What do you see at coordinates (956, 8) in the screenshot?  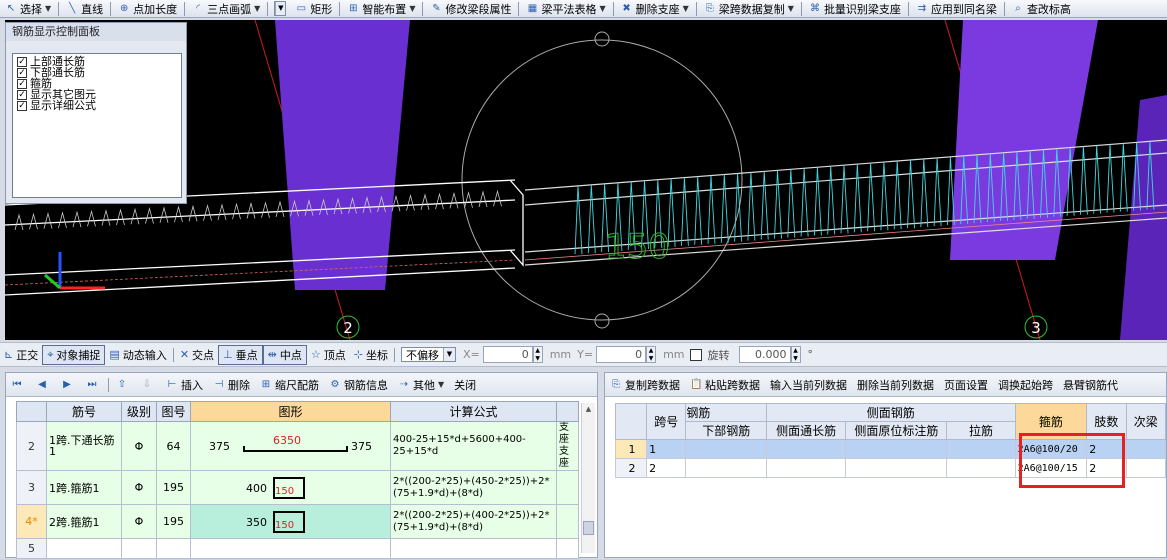 I see `toolbar-item: ⇉ 应用到同名梁` at bounding box center [956, 8].